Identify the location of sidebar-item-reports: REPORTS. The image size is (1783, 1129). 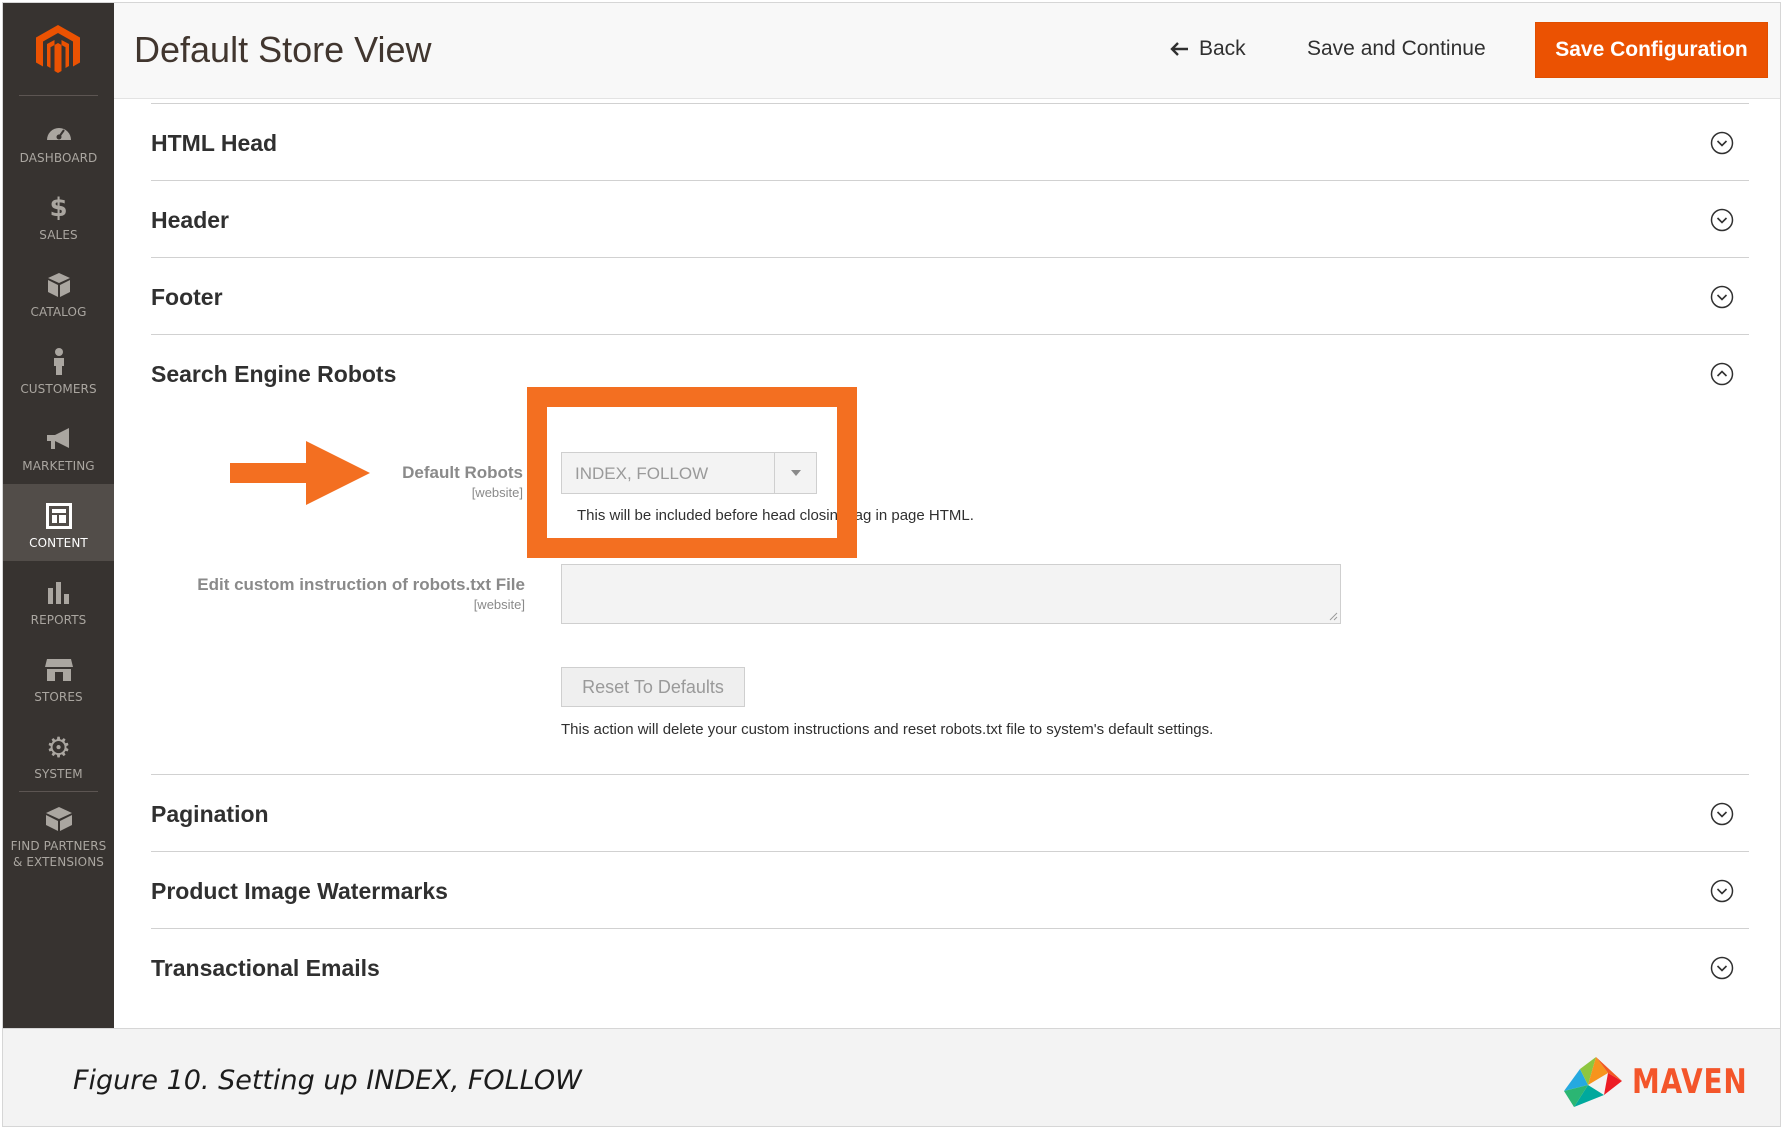
(58, 599).